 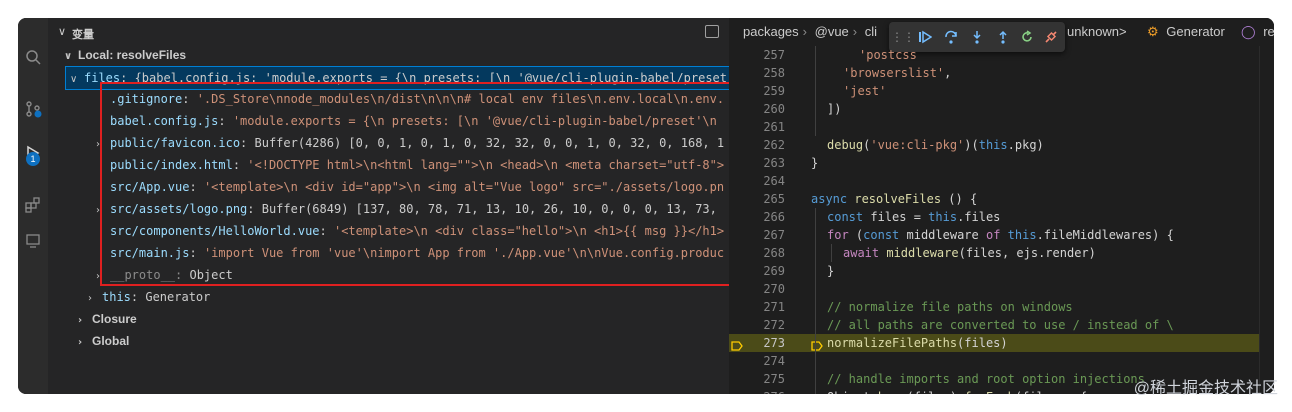 I want to click on editor-scrollbar, so click(x=1266, y=220).